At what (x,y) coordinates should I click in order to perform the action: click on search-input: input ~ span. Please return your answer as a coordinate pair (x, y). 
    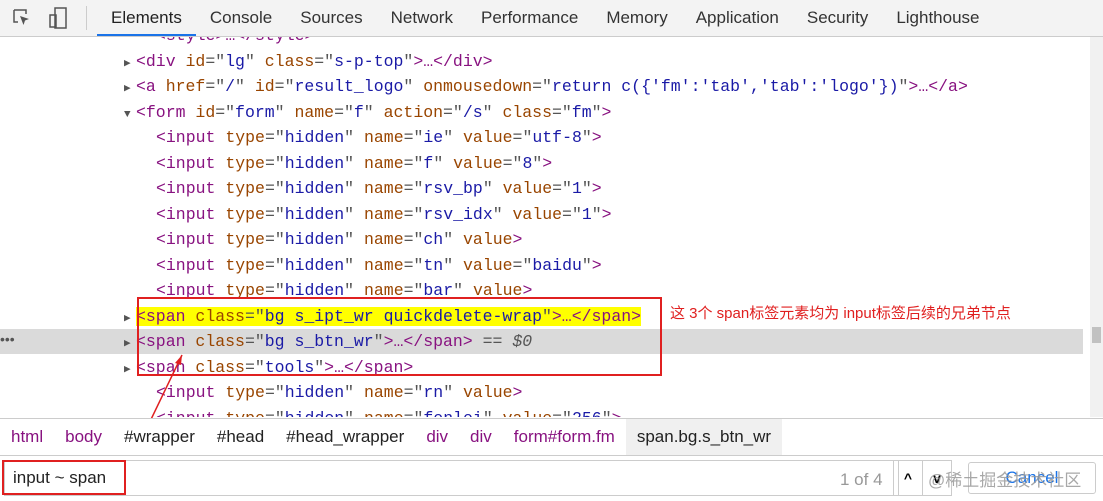
    Looking at the image, I should click on (451, 478).